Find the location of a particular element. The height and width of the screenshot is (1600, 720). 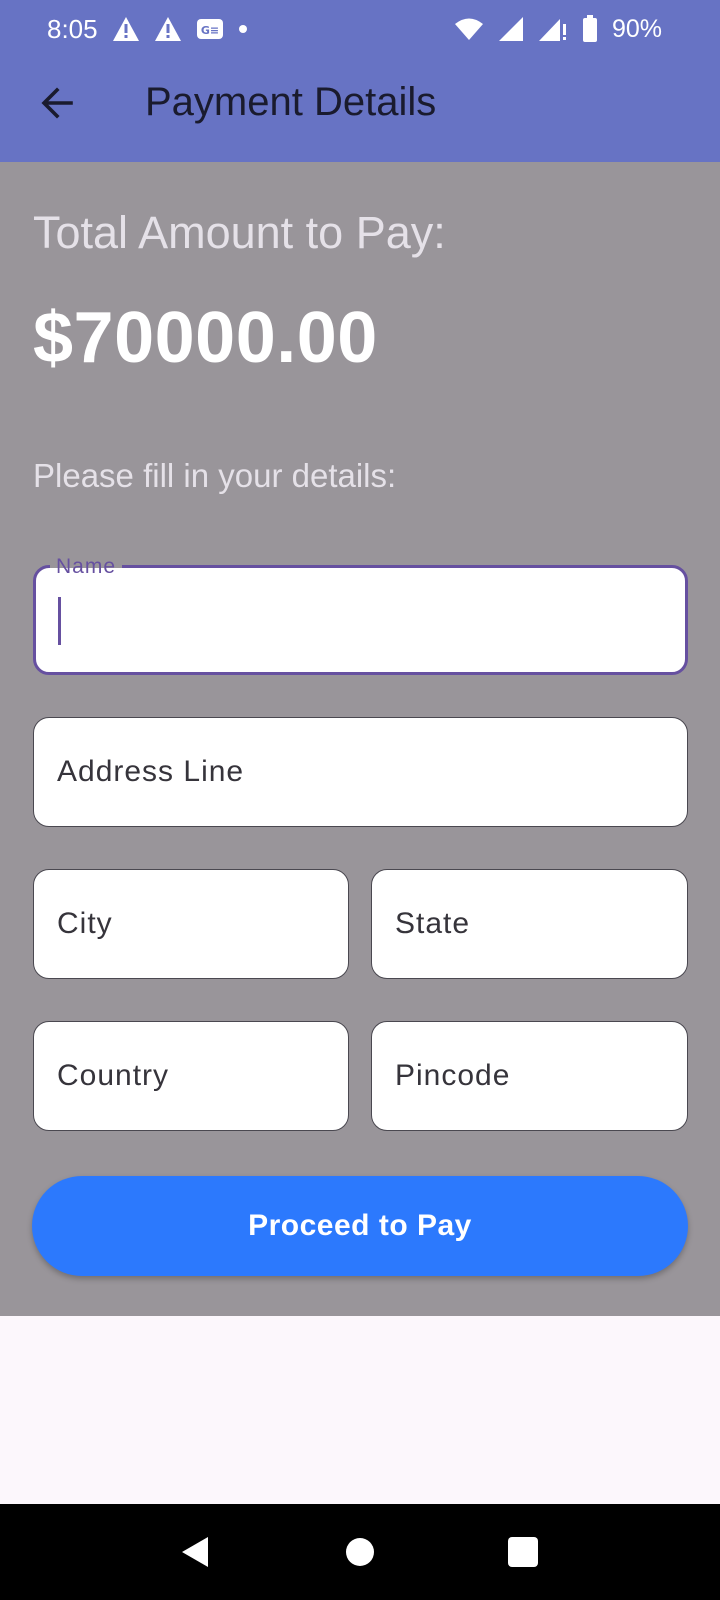

nav-recents-button is located at coordinates (523, 1552).